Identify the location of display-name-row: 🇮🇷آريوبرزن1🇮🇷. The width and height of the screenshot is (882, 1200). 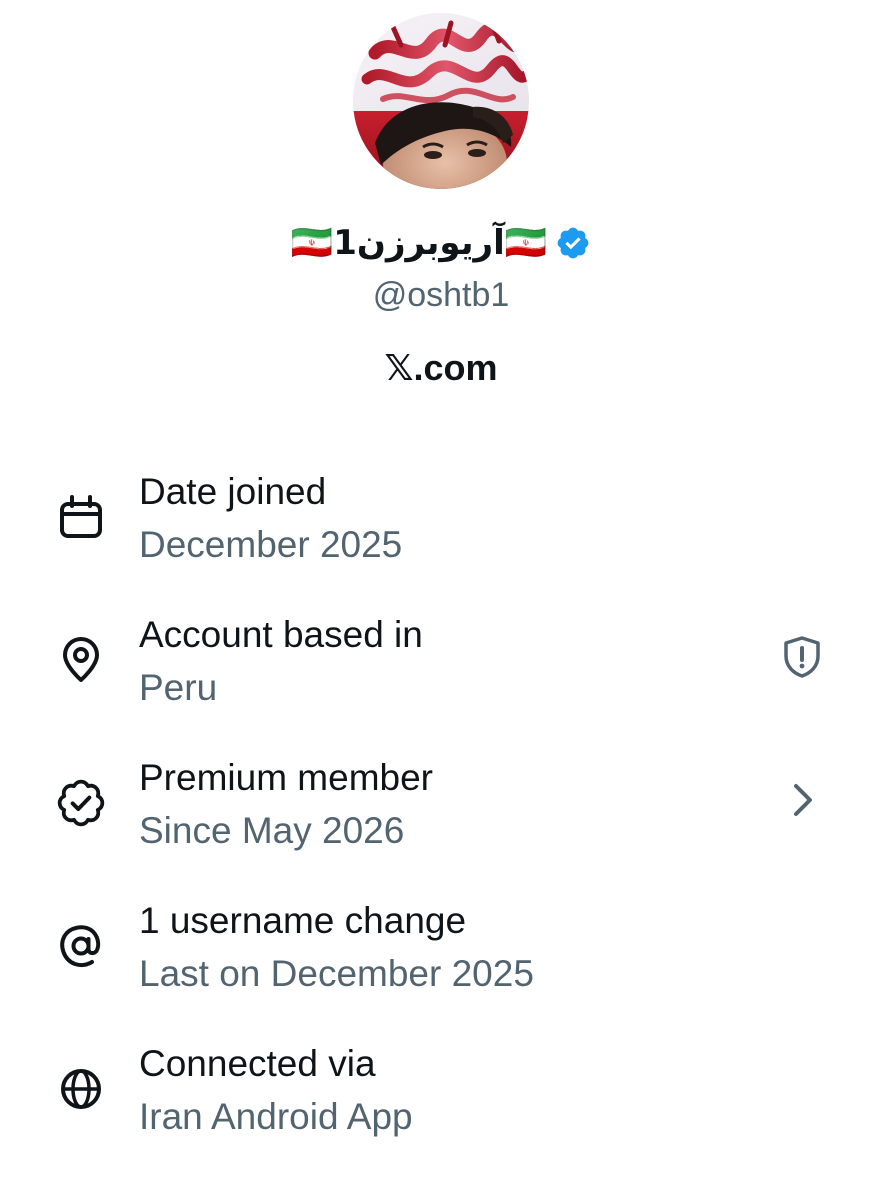
(441, 243).